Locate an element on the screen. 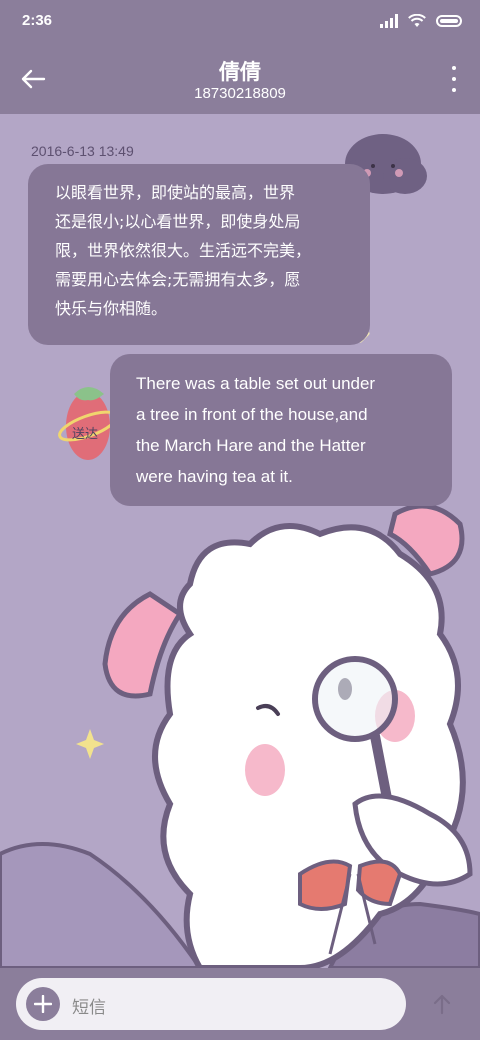 The height and width of the screenshot is (1040, 480). message-input-placeholder: 短信 is located at coordinates (89, 1008).